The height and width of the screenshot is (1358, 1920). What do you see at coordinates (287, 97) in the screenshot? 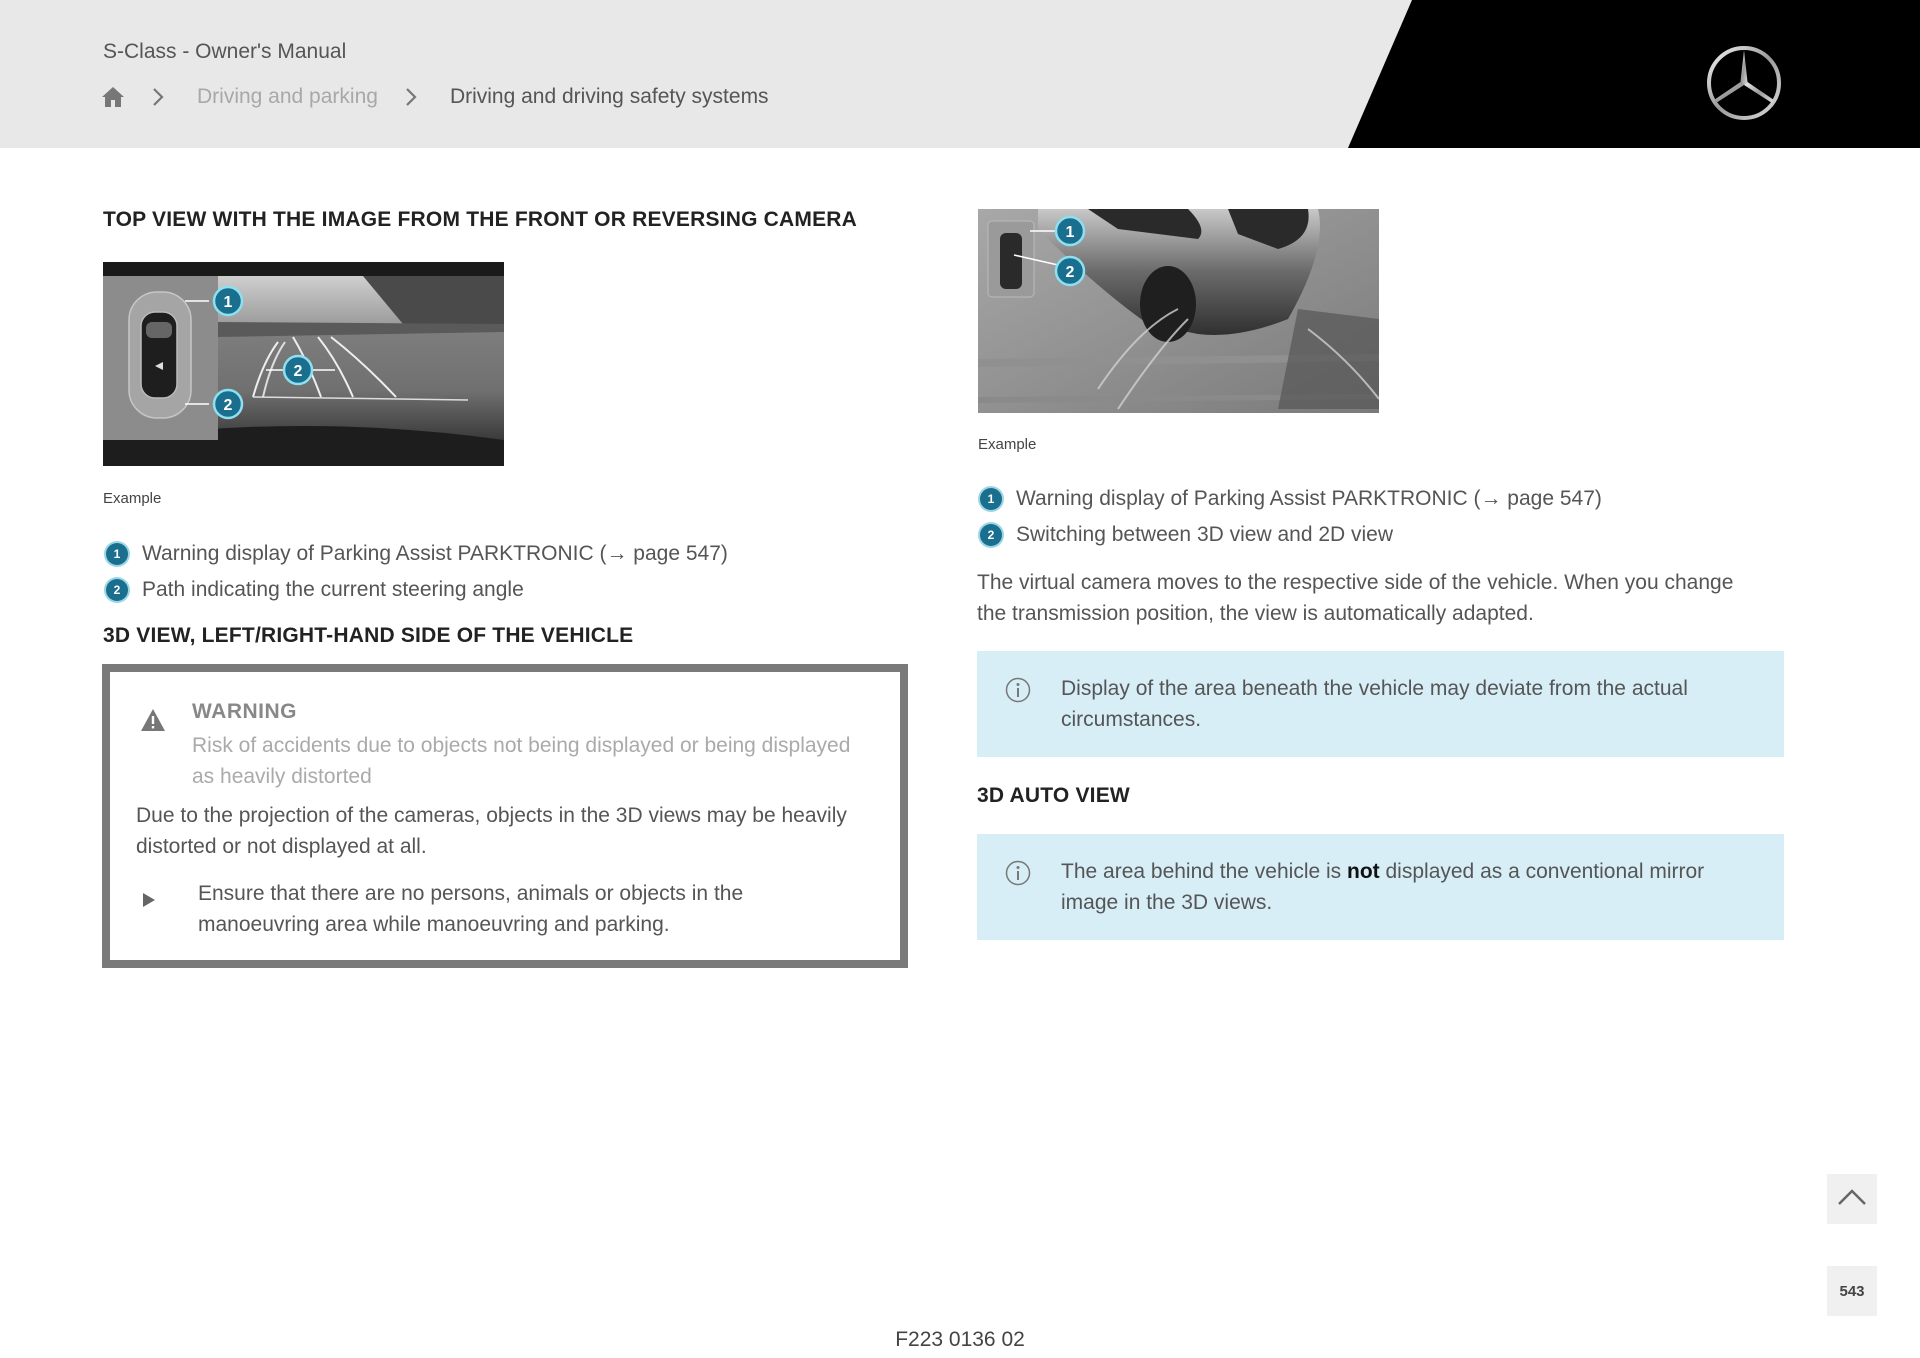
I see `breadcrumb-driving-and-parking: Driving and parking` at bounding box center [287, 97].